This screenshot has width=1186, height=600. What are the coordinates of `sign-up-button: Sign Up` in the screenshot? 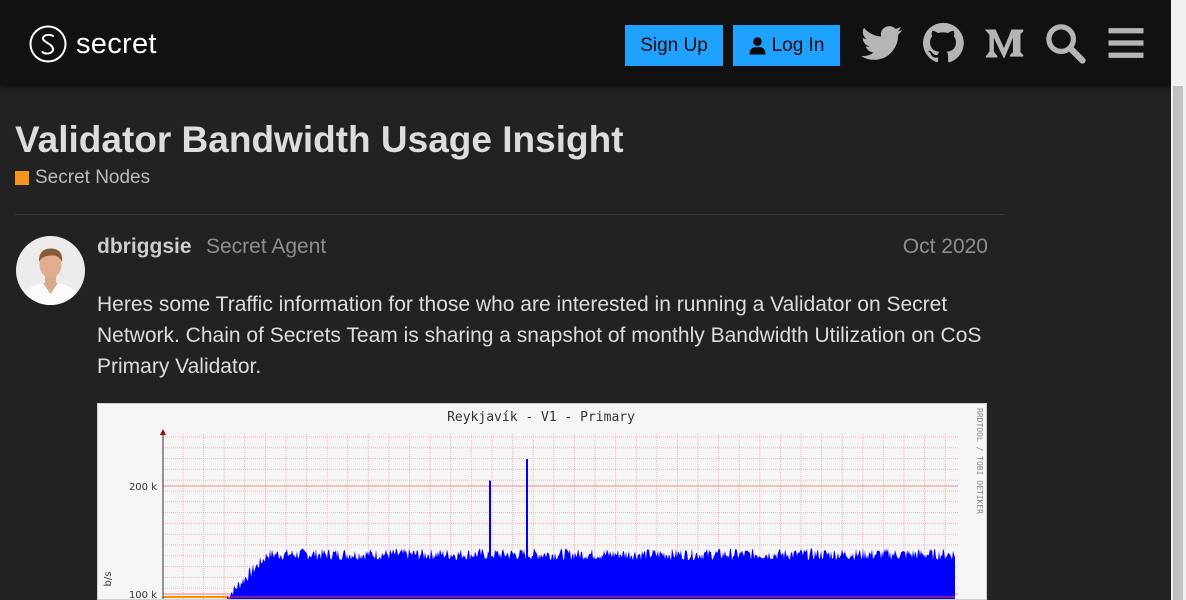 It's located at (674, 45).